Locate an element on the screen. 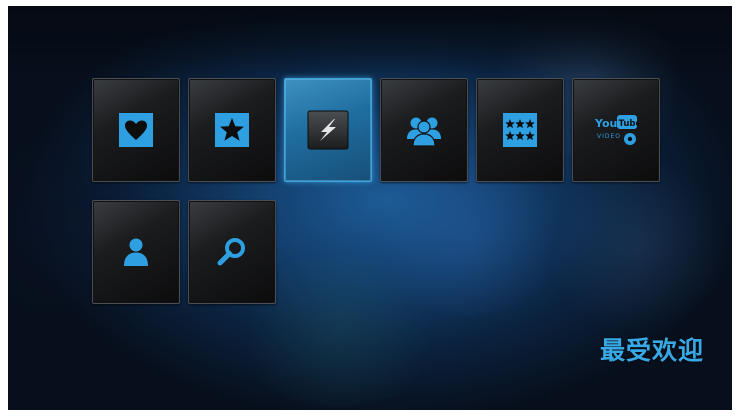  rating-stars-icon is located at coordinates (520, 130).